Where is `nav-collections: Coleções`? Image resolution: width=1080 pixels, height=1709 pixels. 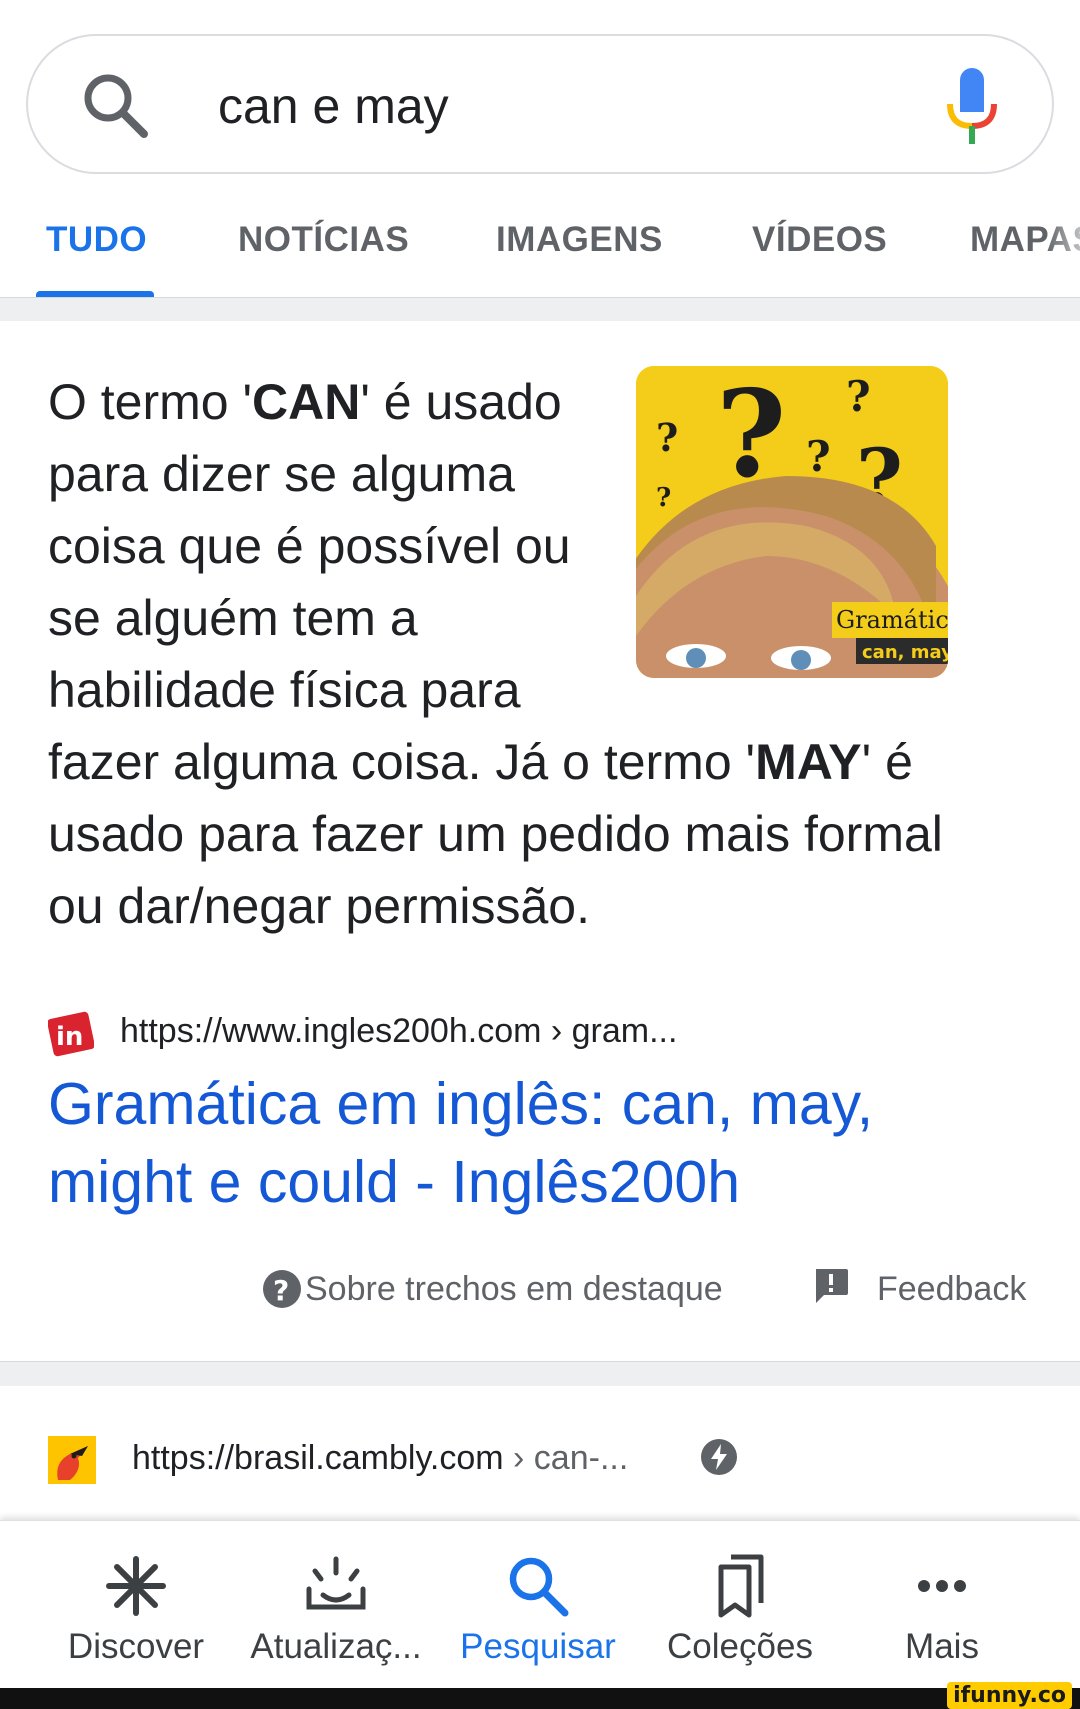
nav-collections: Coleções is located at coordinates (740, 1606).